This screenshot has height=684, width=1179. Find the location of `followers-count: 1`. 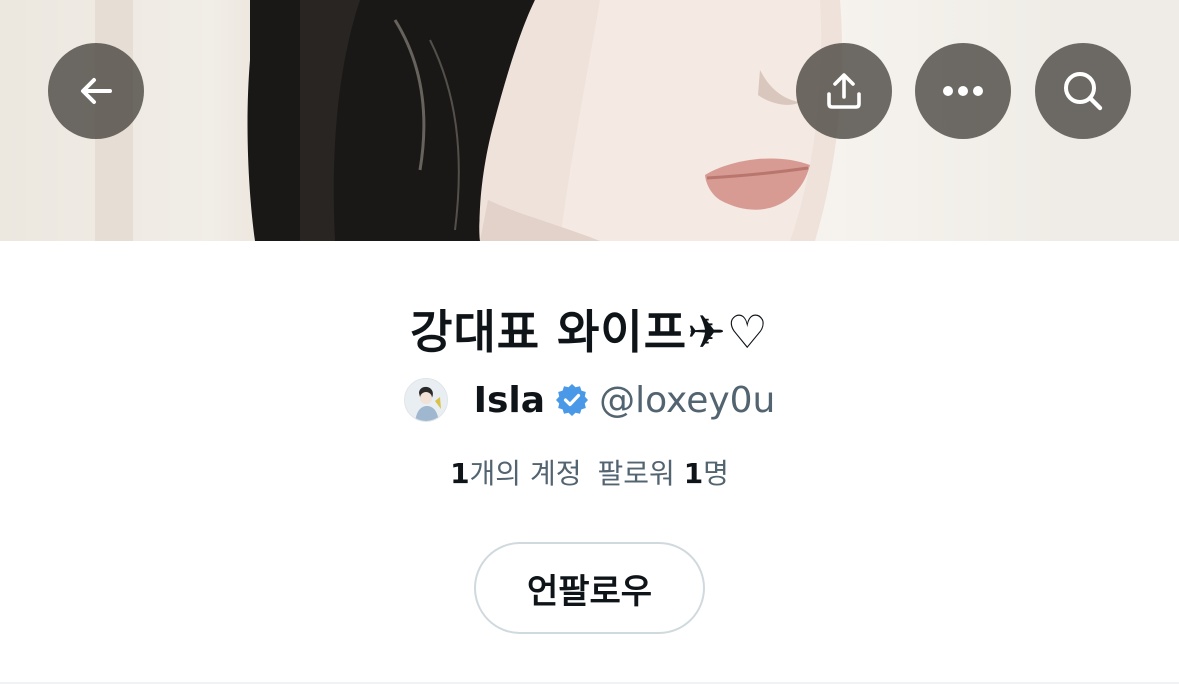

followers-count: 1 is located at coordinates (693, 473).